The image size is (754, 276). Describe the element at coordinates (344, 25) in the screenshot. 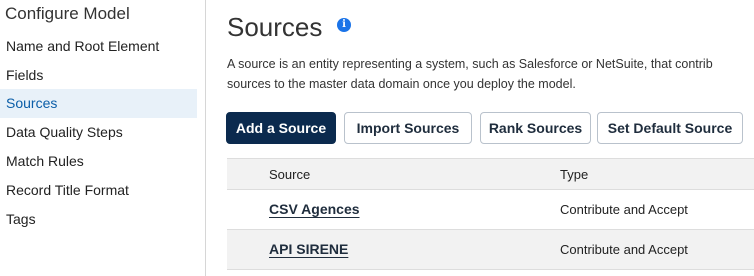

I see `info-icon: i` at that location.